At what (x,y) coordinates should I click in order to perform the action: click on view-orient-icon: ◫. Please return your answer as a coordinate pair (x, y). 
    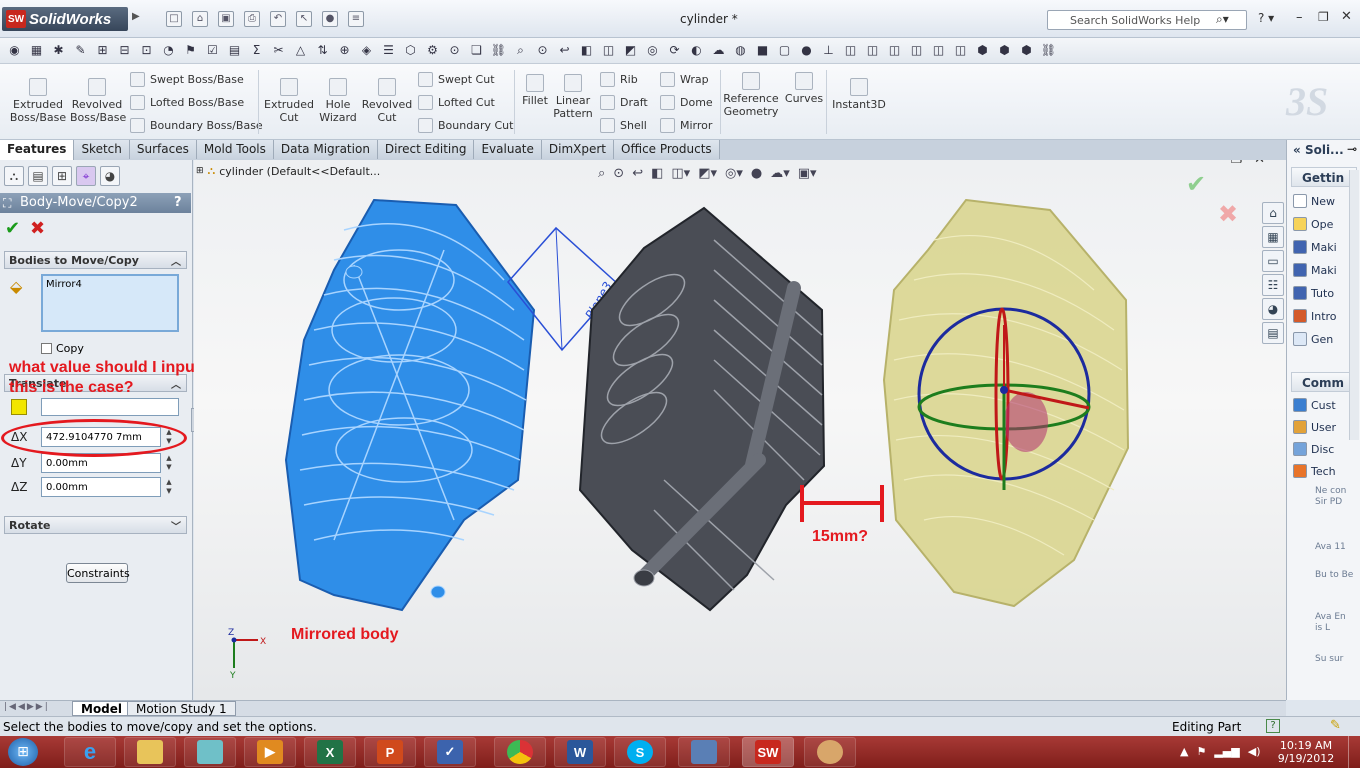
    Looking at the image, I should click on (608, 50).